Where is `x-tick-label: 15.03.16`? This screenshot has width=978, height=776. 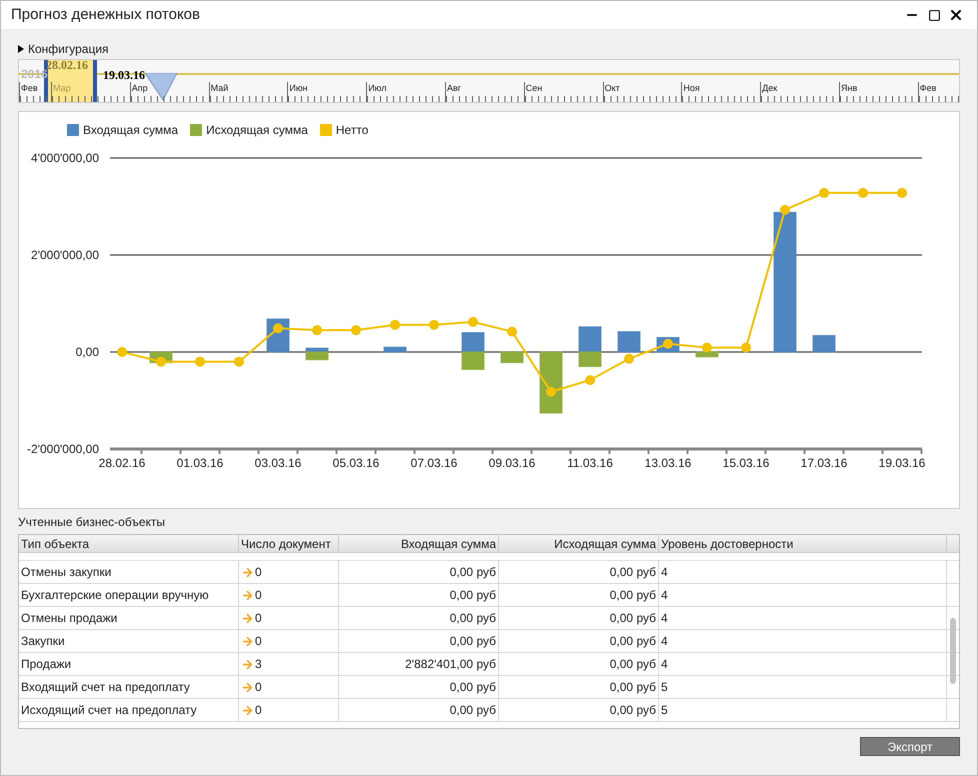 x-tick-label: 15.03.16 is located at coordinates (746, 463).